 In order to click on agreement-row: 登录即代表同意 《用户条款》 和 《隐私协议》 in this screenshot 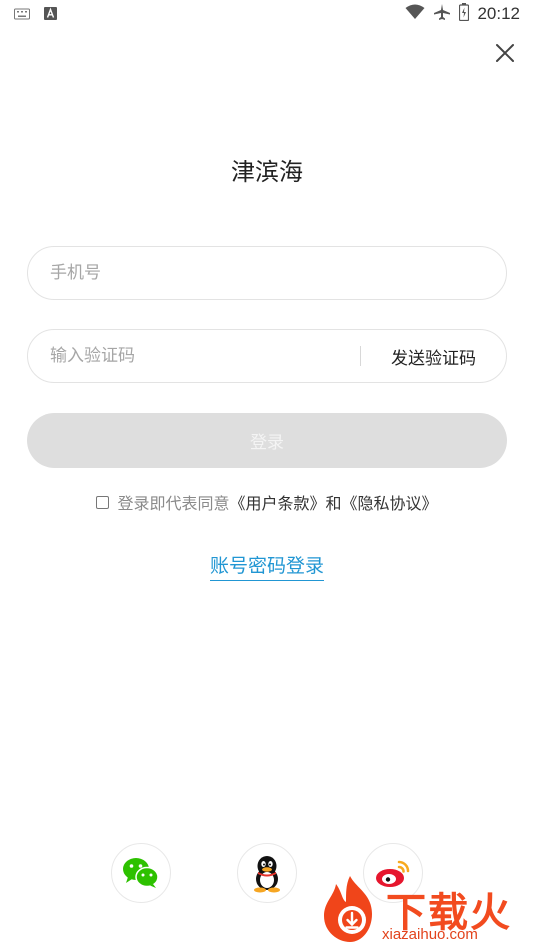, I will do `click(267, 502)`.